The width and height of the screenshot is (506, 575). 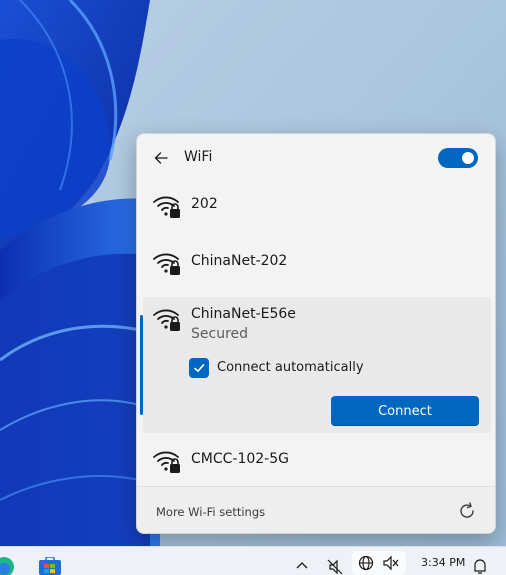 I want to click on notification-icon, so click(x=480, y=567).